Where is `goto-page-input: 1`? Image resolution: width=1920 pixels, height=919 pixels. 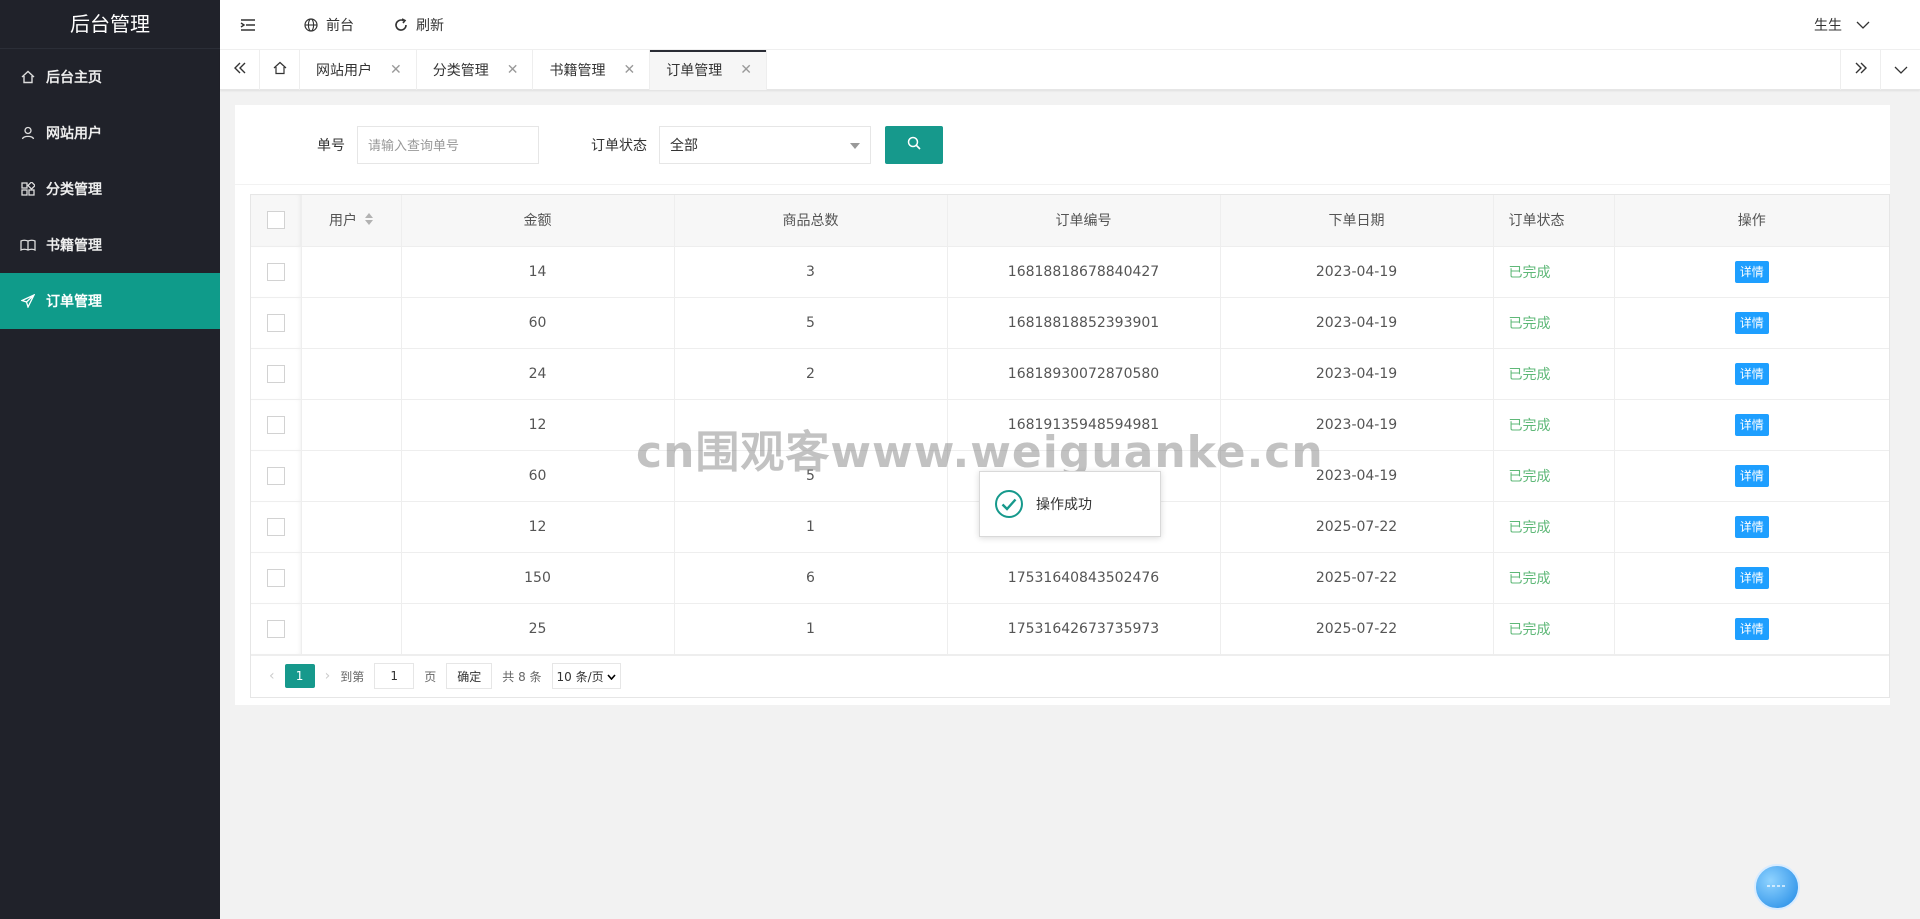 goto-page-input: 1 is located at coordinates (394, 676).